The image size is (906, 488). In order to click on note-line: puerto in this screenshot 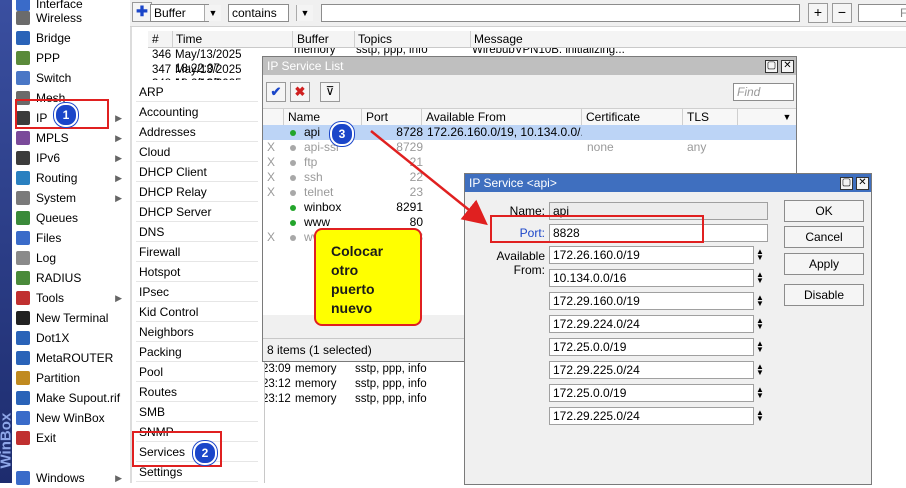, I will do `click(353, 289)`.